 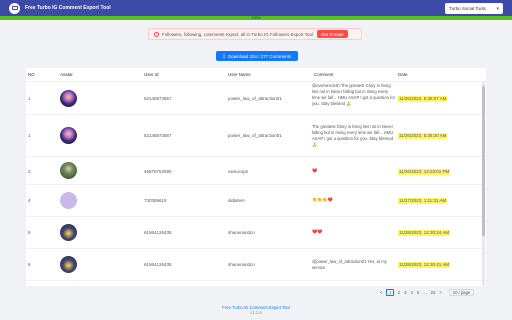 I want to click on app-logo-icon, so click(x=14, y=8).